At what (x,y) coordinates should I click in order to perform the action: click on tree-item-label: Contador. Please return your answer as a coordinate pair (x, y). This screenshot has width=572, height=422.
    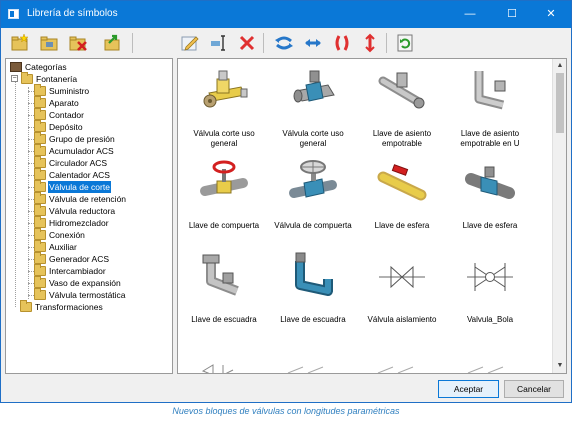
    Looking at the image, I should click on (66, 115).